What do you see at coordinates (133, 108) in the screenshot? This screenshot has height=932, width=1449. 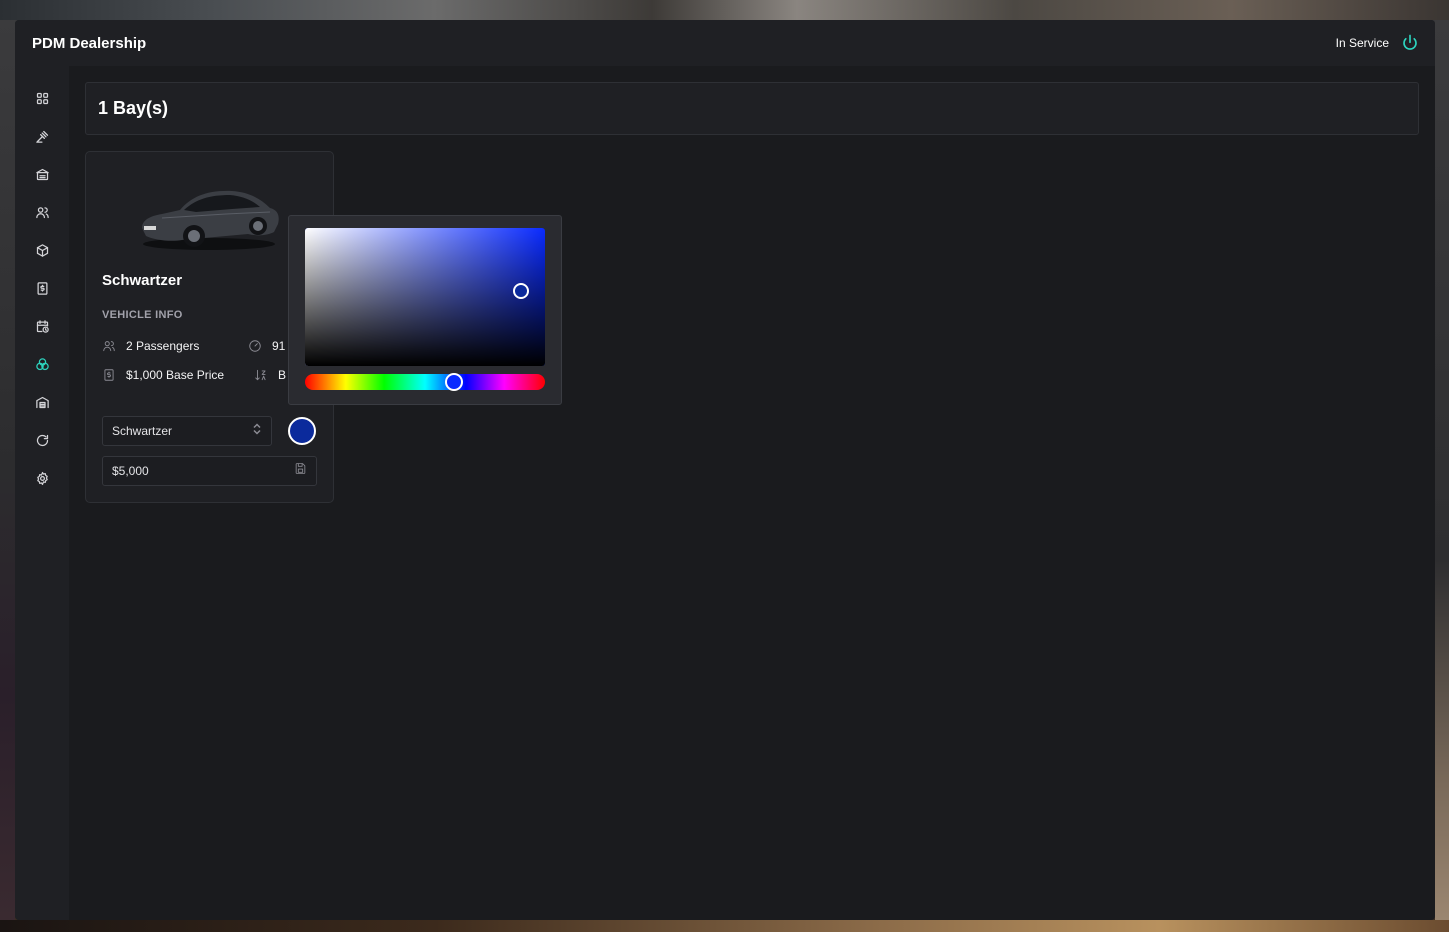 I see `bays-title: 1 Bay(s)` at bounding box center [133, 108].